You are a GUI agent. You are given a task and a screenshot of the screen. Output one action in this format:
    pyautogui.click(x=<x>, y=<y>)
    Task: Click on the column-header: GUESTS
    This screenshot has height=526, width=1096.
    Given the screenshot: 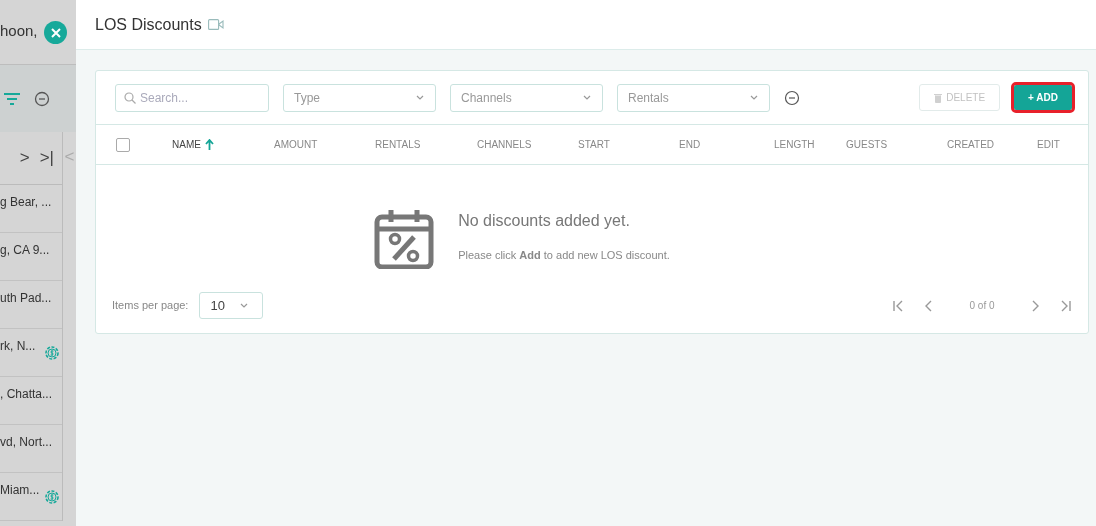 What is the action you would take?
    pyautogui.click(x=896, y=144)
    